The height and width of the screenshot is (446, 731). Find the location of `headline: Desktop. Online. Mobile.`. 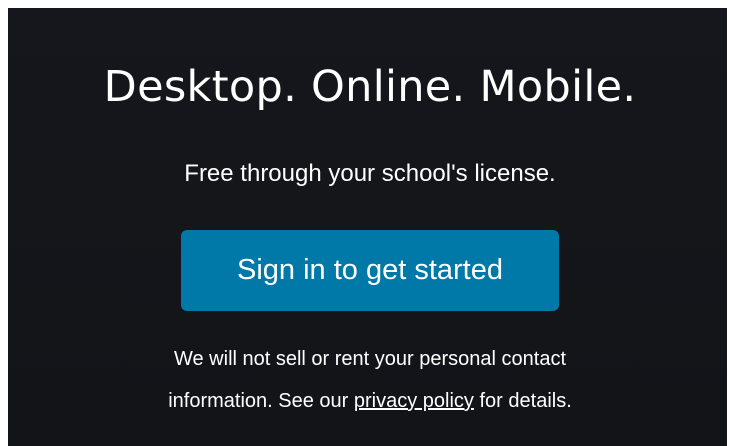

headline: Desktop. Online. Mobile. is located at coordinates (370, 87).